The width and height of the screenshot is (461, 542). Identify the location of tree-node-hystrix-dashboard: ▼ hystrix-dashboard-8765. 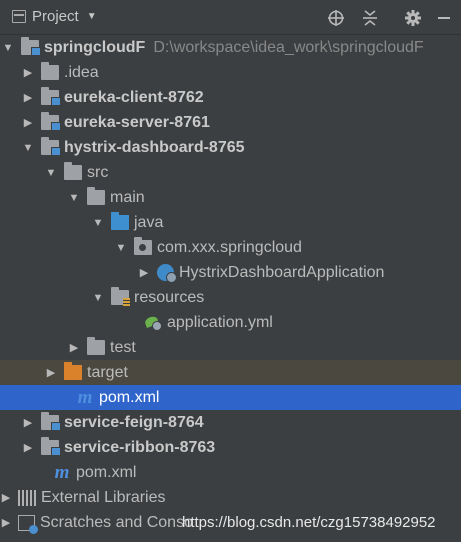
(230, 147).